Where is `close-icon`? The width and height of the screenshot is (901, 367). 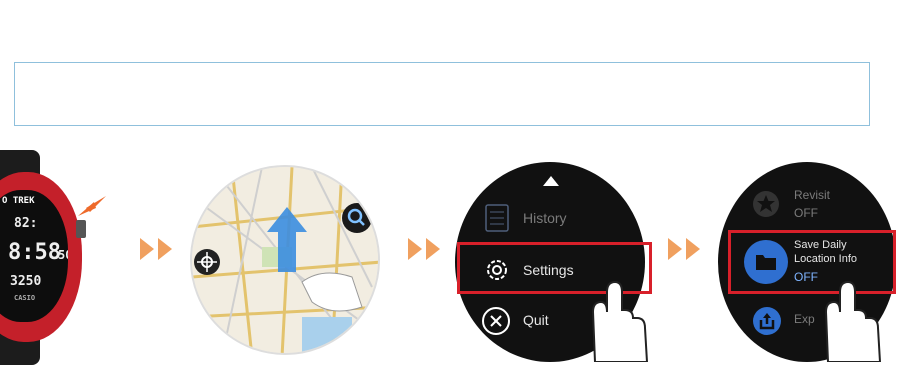
close-icon is located at coordinates (496, 321).